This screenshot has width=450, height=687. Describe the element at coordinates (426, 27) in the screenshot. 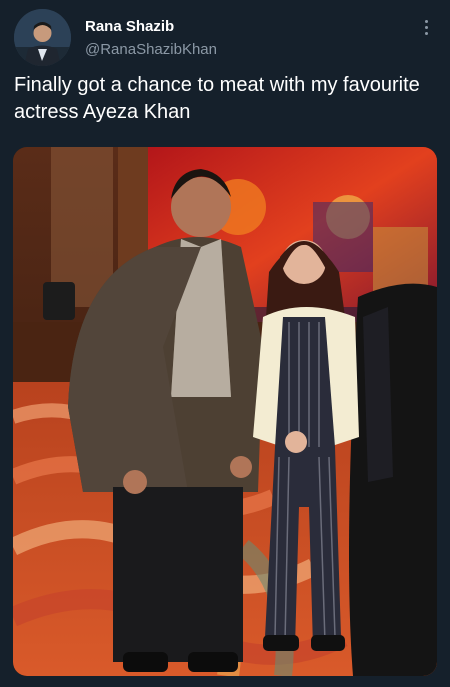

I see `more-options-icon` at that location.